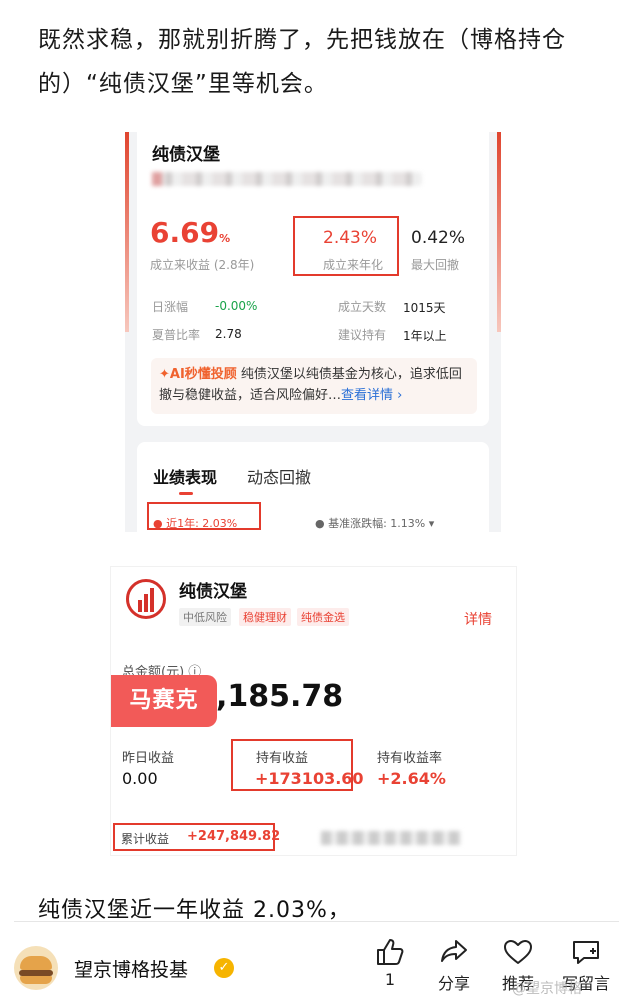  Describe the element at coordinates (225, 238) in the screenshot. I see `total-return-unit: %` at that location.